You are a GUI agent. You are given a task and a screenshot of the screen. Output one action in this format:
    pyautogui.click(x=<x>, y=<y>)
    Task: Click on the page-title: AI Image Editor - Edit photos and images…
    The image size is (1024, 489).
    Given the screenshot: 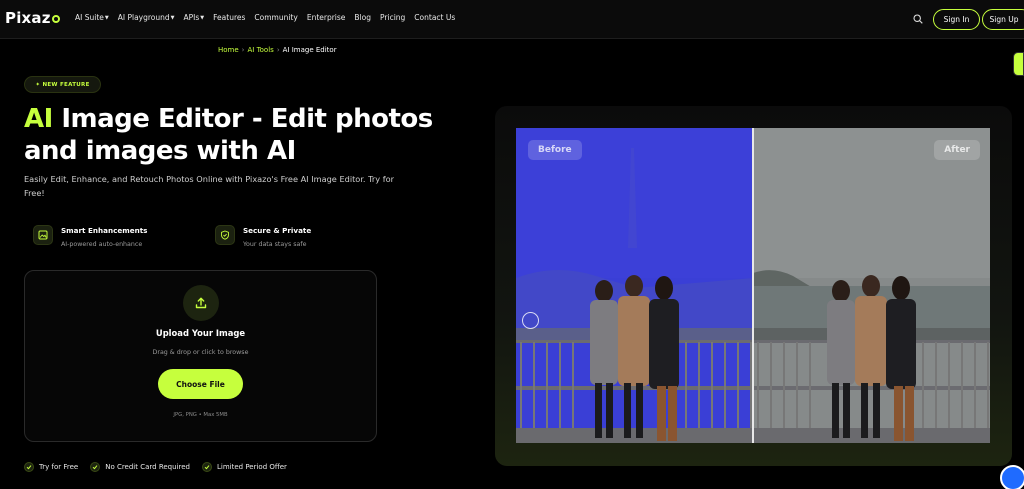 What is the action you would take?
    pyautogui.click(x=228, y=135)
    